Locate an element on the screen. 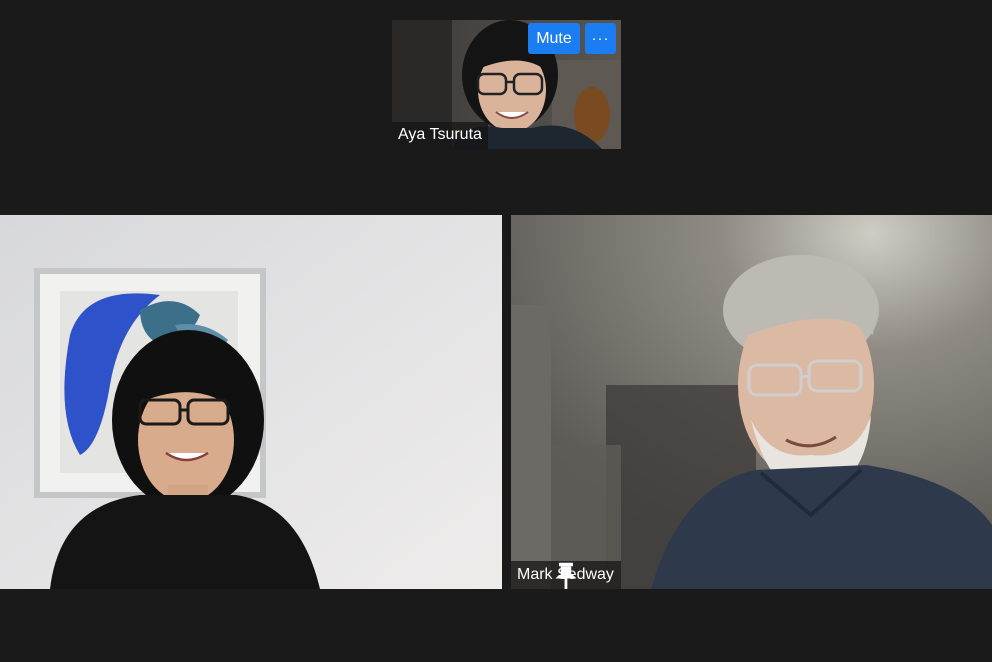 The image size is (992, 662). participant-name-label: Aya Tsuruta is located at coordinates (440, 135).